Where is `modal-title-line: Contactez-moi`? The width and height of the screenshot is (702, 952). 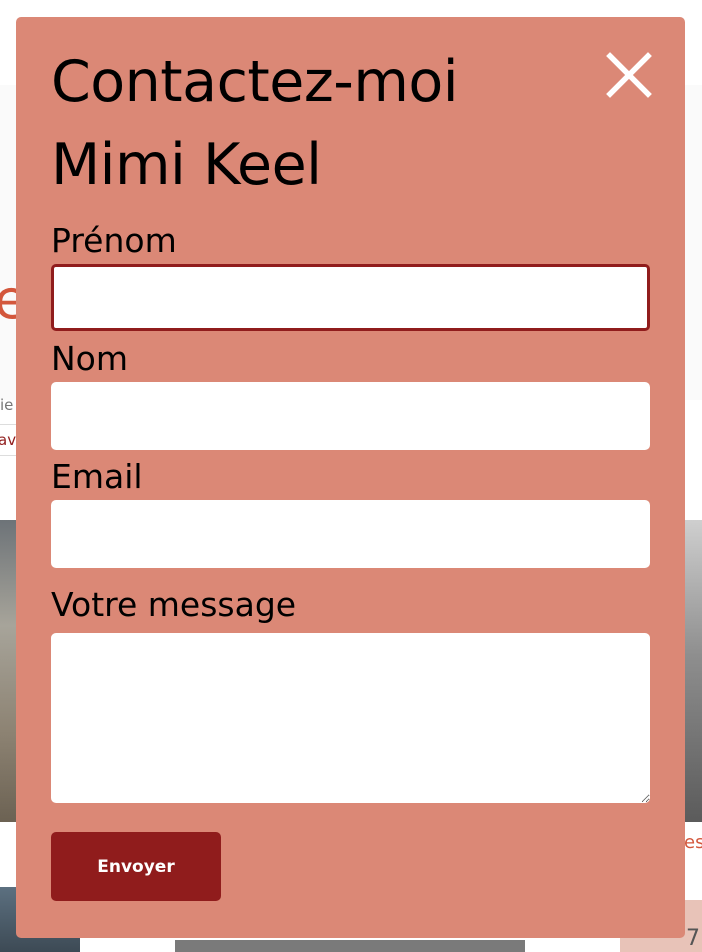 modal-title-line: Contactez-moi is located at coordinates (255, 82).